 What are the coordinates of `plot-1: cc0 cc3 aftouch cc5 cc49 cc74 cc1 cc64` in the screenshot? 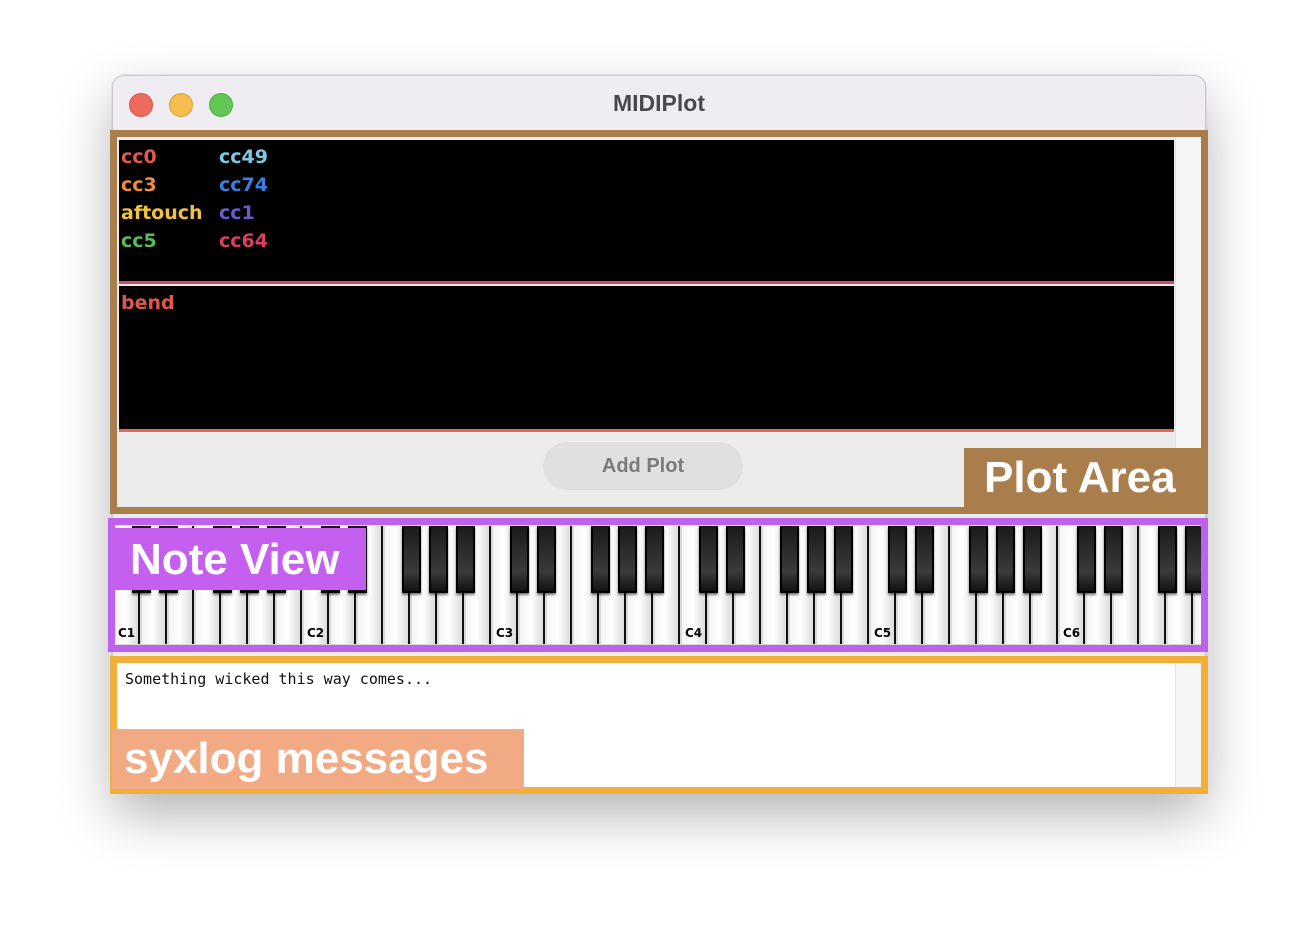 It's located at (646, 212).